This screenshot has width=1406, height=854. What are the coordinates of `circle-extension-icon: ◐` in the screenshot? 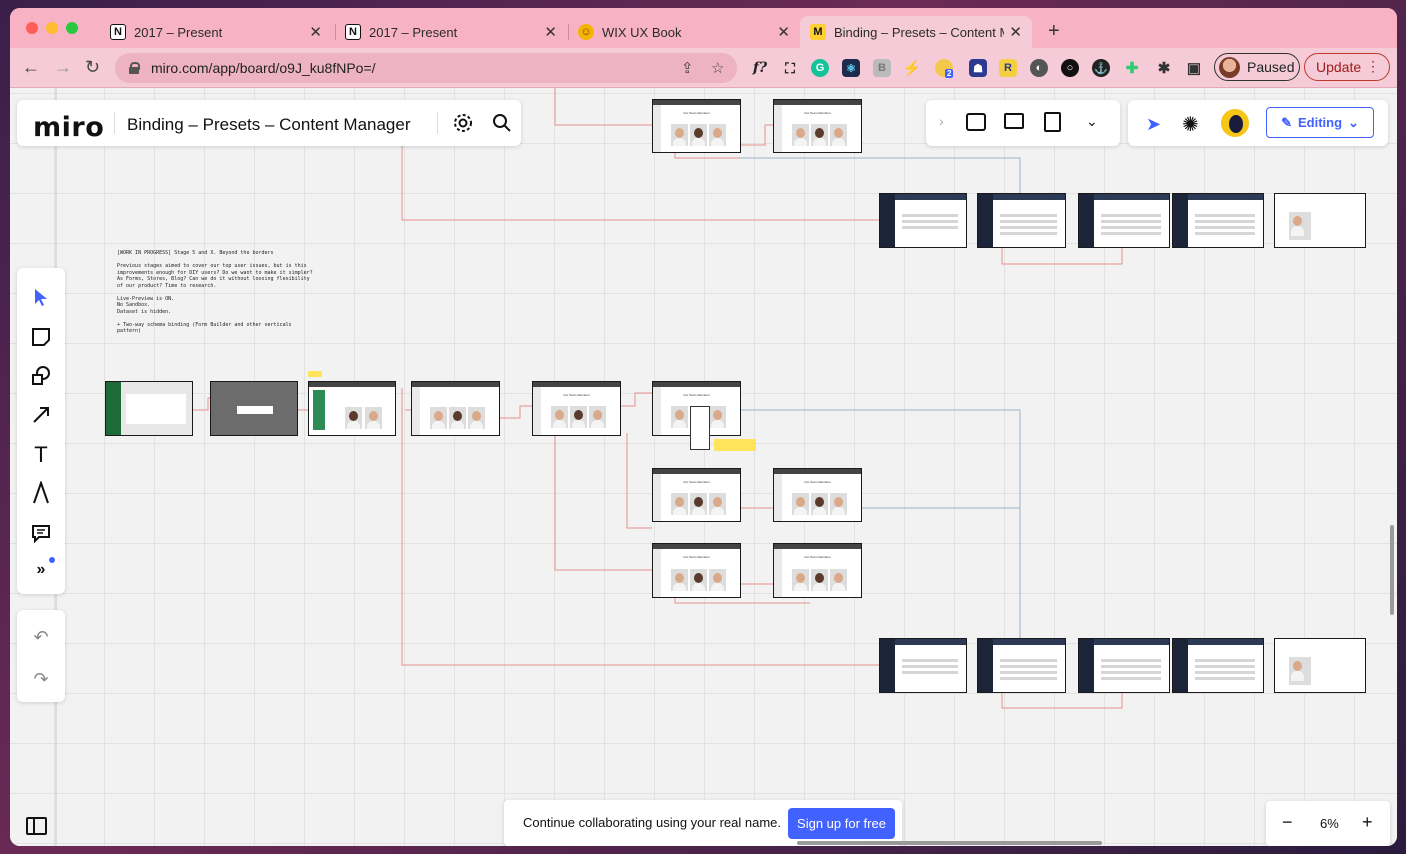 It's located at (1039, 68).